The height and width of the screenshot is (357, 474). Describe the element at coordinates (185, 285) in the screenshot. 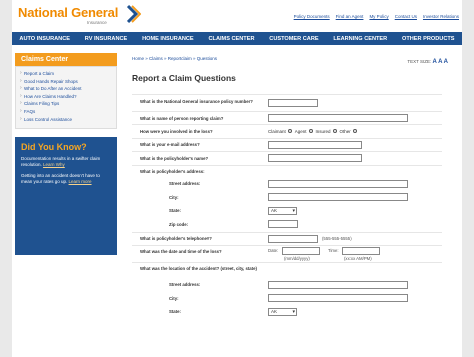

I see `street-2-label: Street address:` at that location.